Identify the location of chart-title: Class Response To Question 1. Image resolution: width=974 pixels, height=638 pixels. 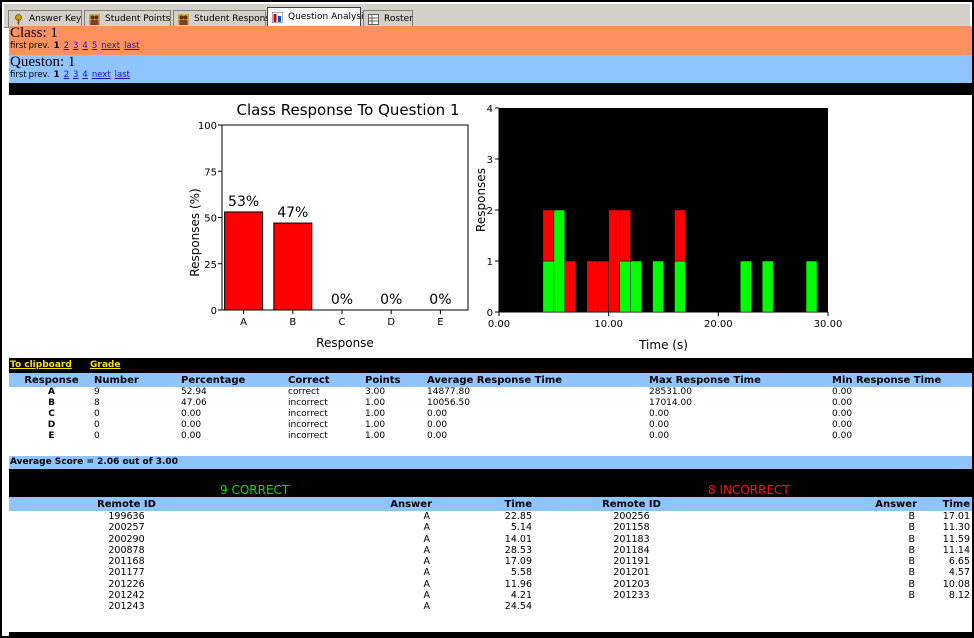
(347, 110).